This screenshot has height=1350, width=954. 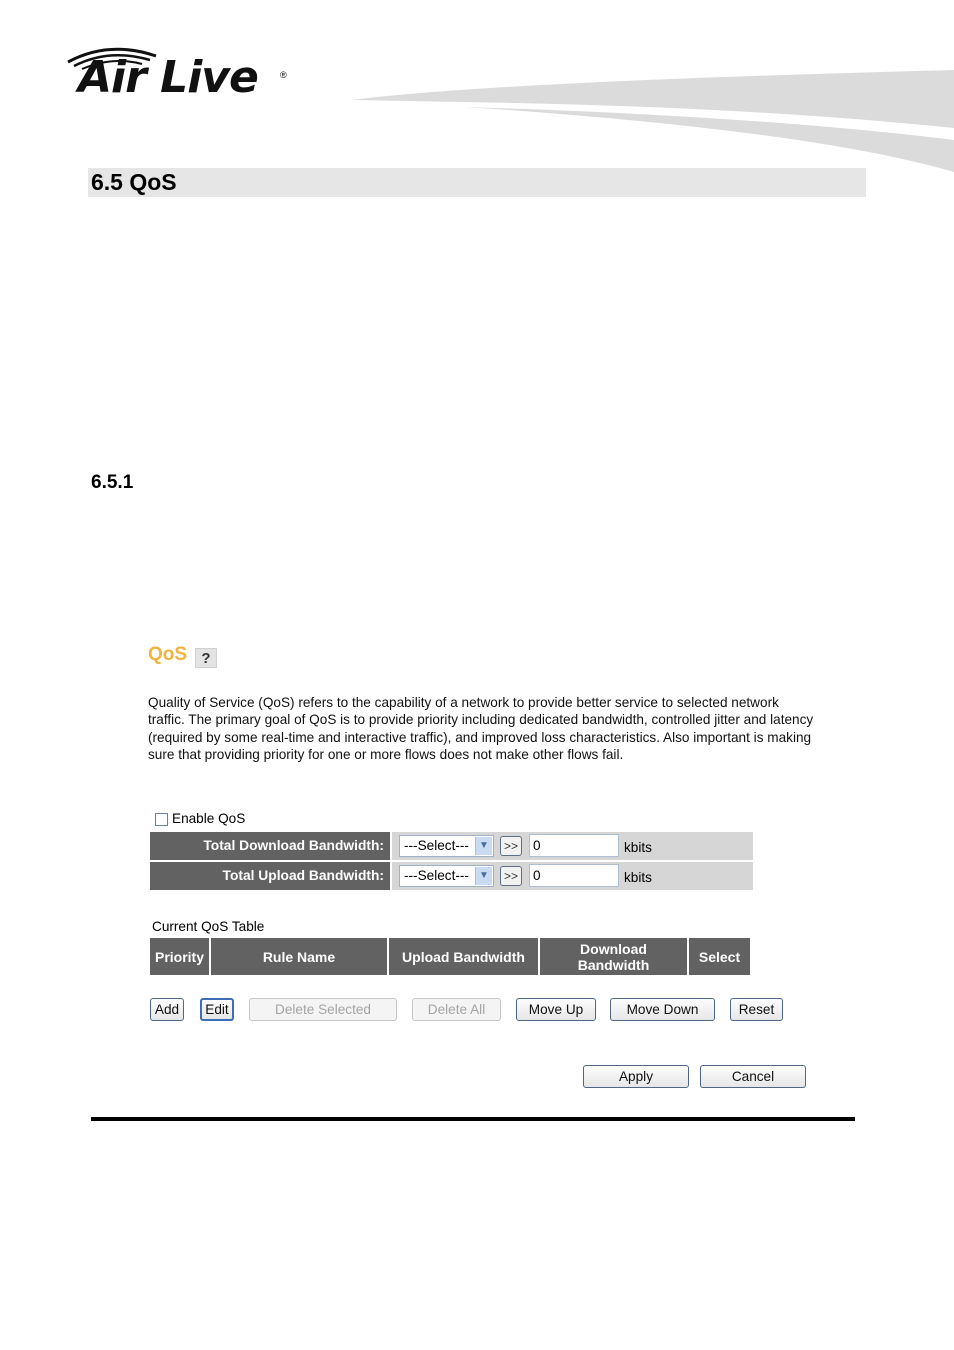 I want to click on upload-bandwidth-input: 0, so click(x=574, y=875).